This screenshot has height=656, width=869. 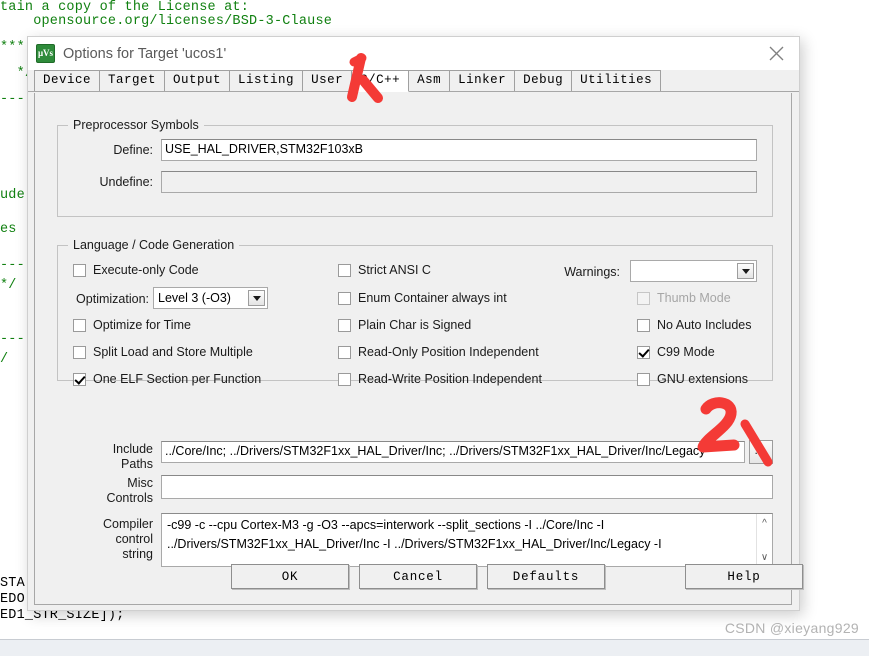 I want to click on checkbox-label: Split Load and Store Multiple, so click(x=173, y=352).